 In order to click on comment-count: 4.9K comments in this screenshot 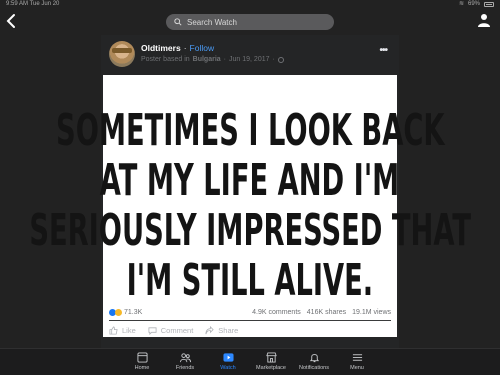, I will do `click(276, 312)`.